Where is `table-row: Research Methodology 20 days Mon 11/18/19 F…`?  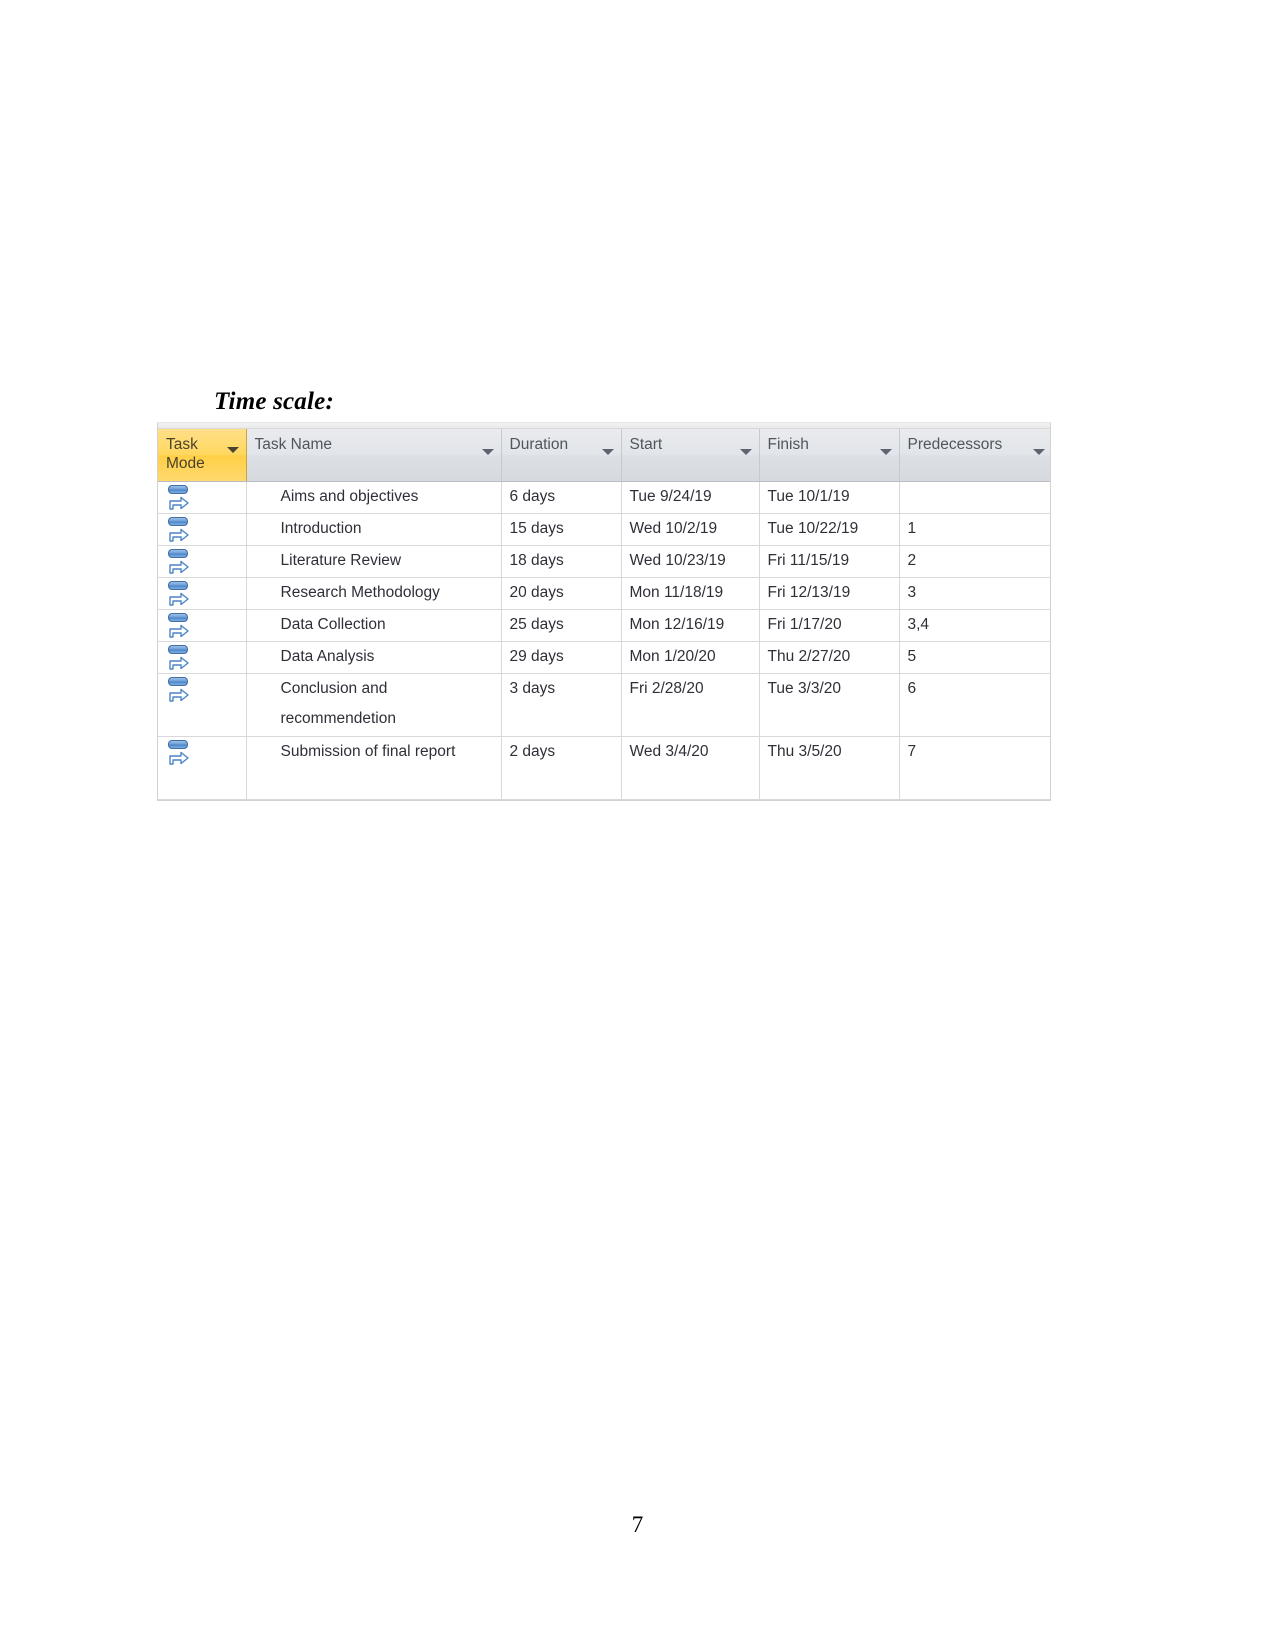 table-row: Research Methodology 20 days Mon 11/18/19 F… is located at coordinates (604, 593).